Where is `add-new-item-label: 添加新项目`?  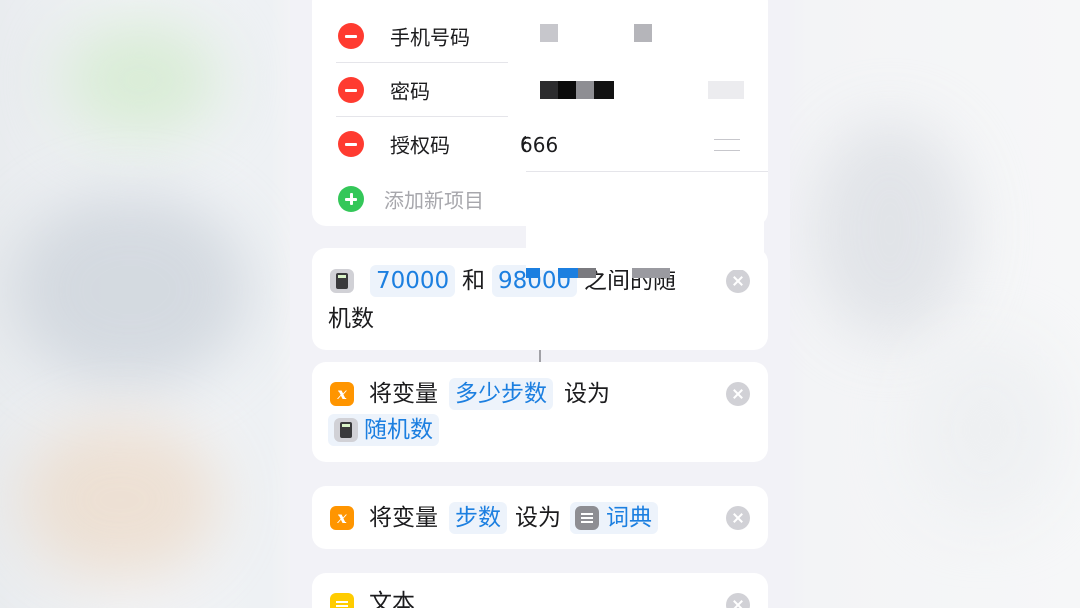
add-new-item-label: 添加新项目 is located at coordinates (434, 199).